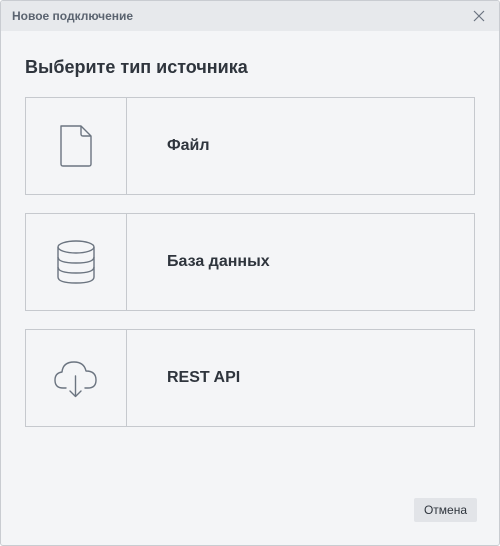 This screenshot has height=546, width=500. Describe the element at coordinates (250, 16) in the screenshot. I see `dialog-titlebar: Новое подключение` at that location.